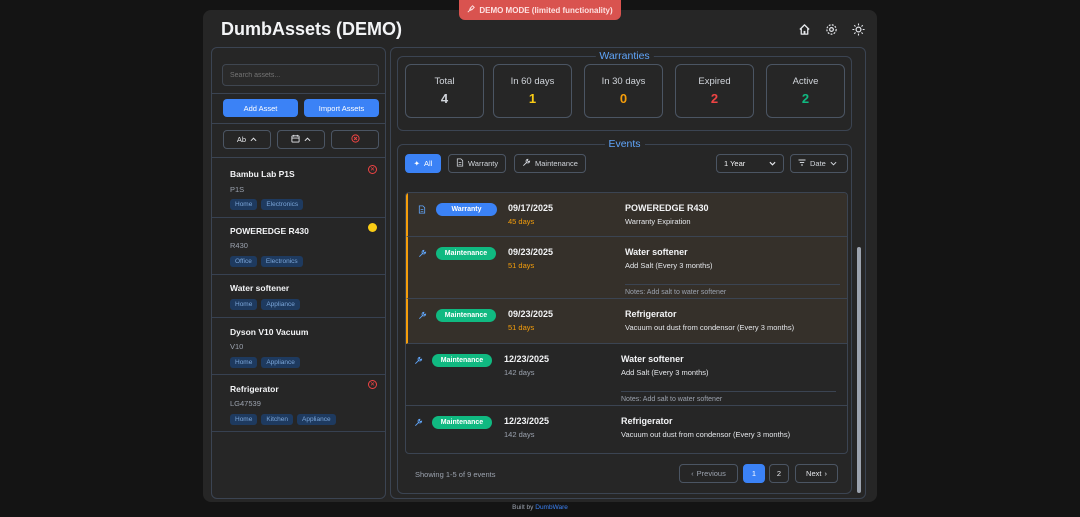  What do you see at coordinates (521, 221) in the screenshot?
I see `event-days: 45 days` at bounding box center [521, 221].